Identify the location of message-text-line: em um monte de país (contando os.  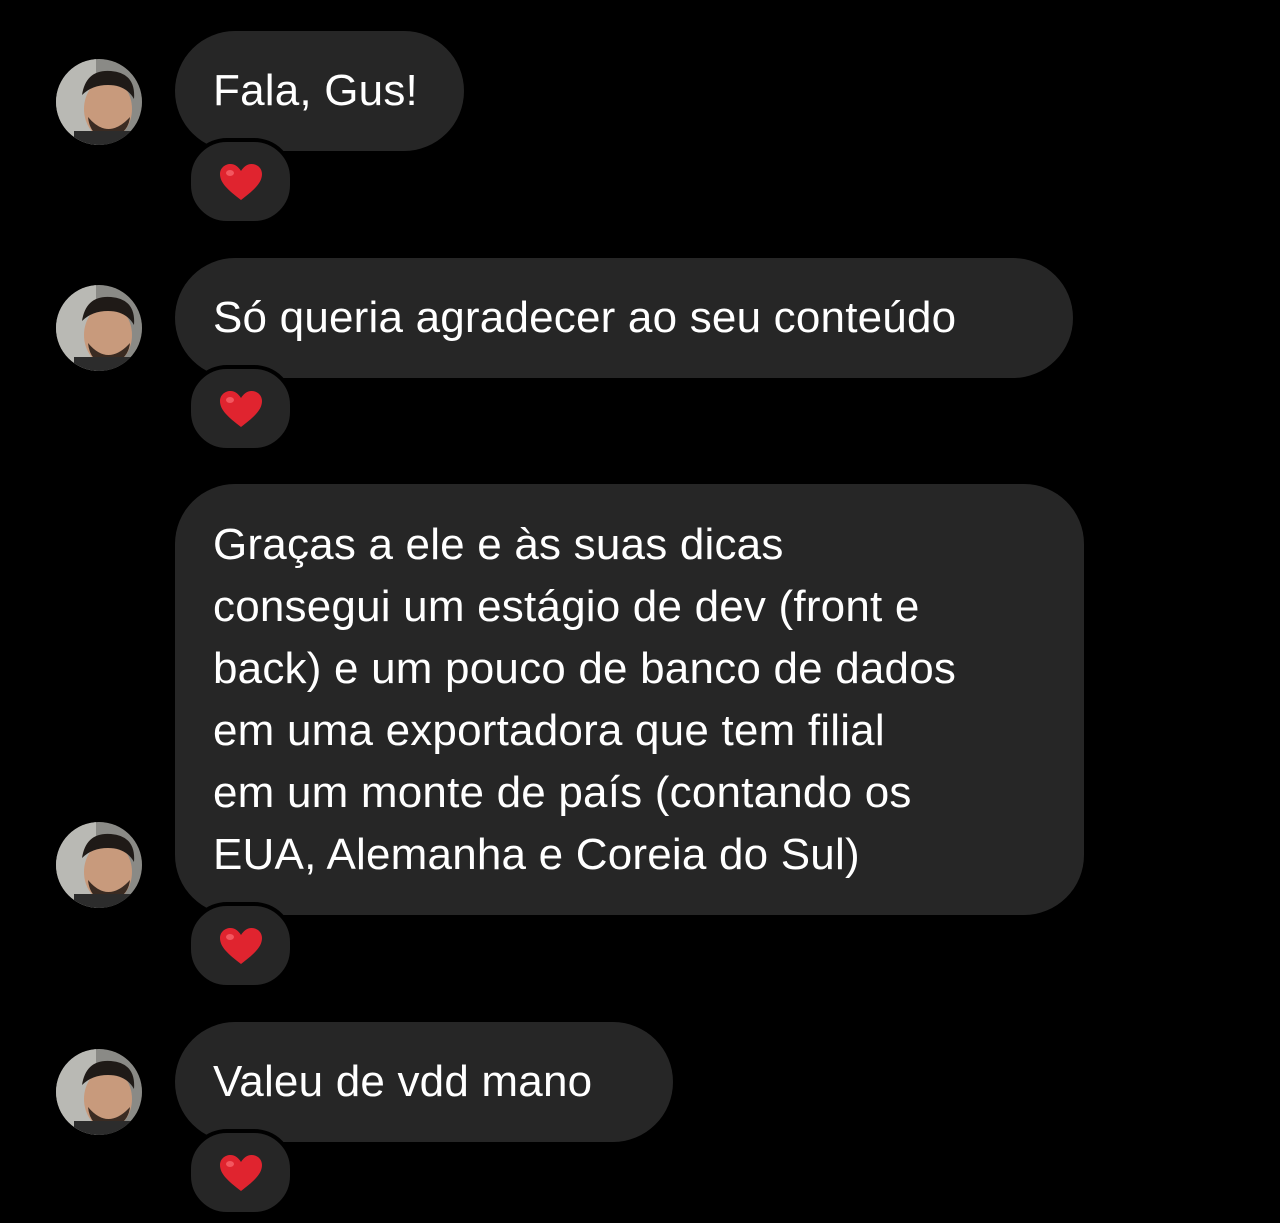
(562, 792).